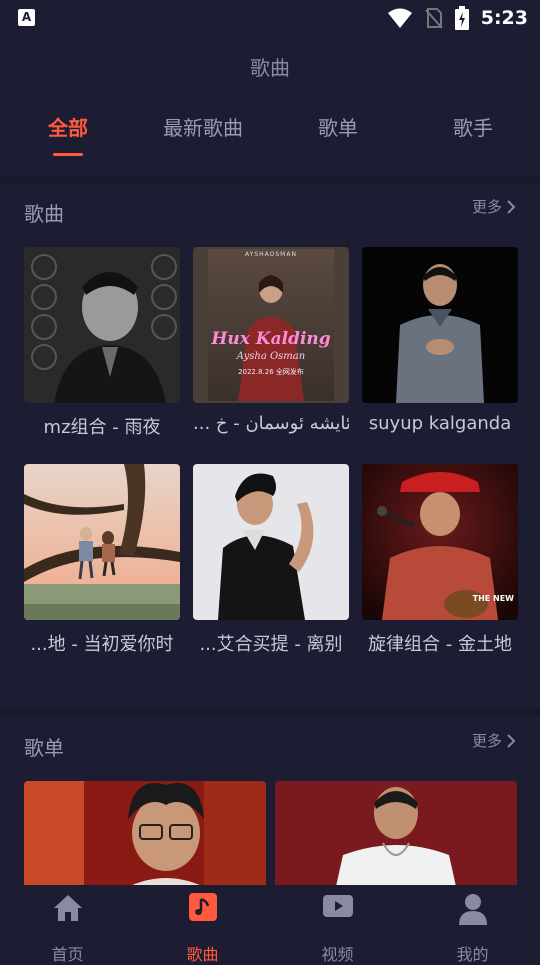  What do you see at coordinates (337, 906) in the screenshot?
I see `video-icon` at bounding box center [337, 906].